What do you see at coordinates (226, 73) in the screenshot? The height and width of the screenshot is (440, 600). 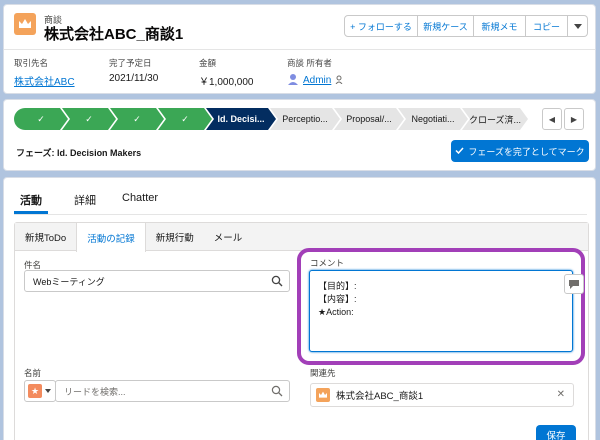 I see `amount-field: 金額 ￥1,000,000` at bounding box center [226, 73].